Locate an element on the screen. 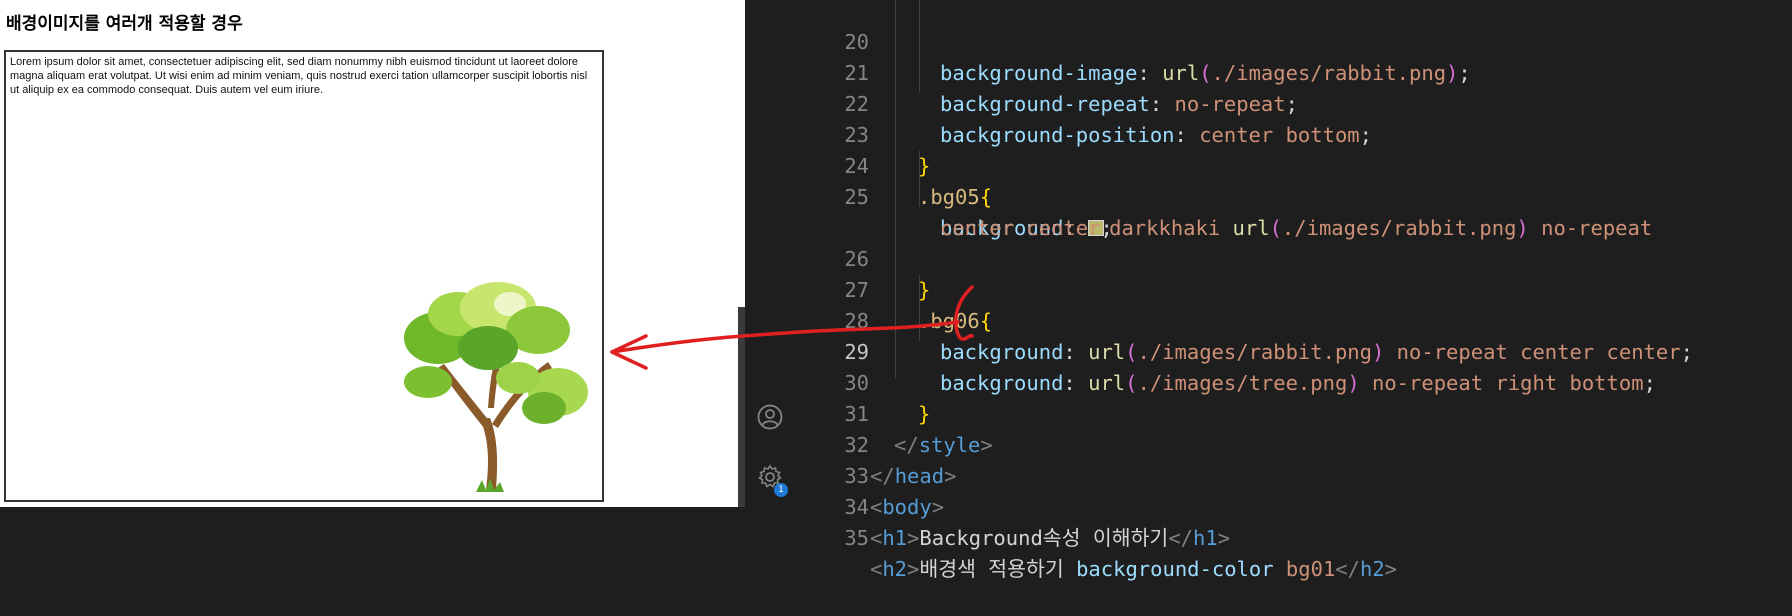  settings-badge: 1 is located at coordinates (781, 490).